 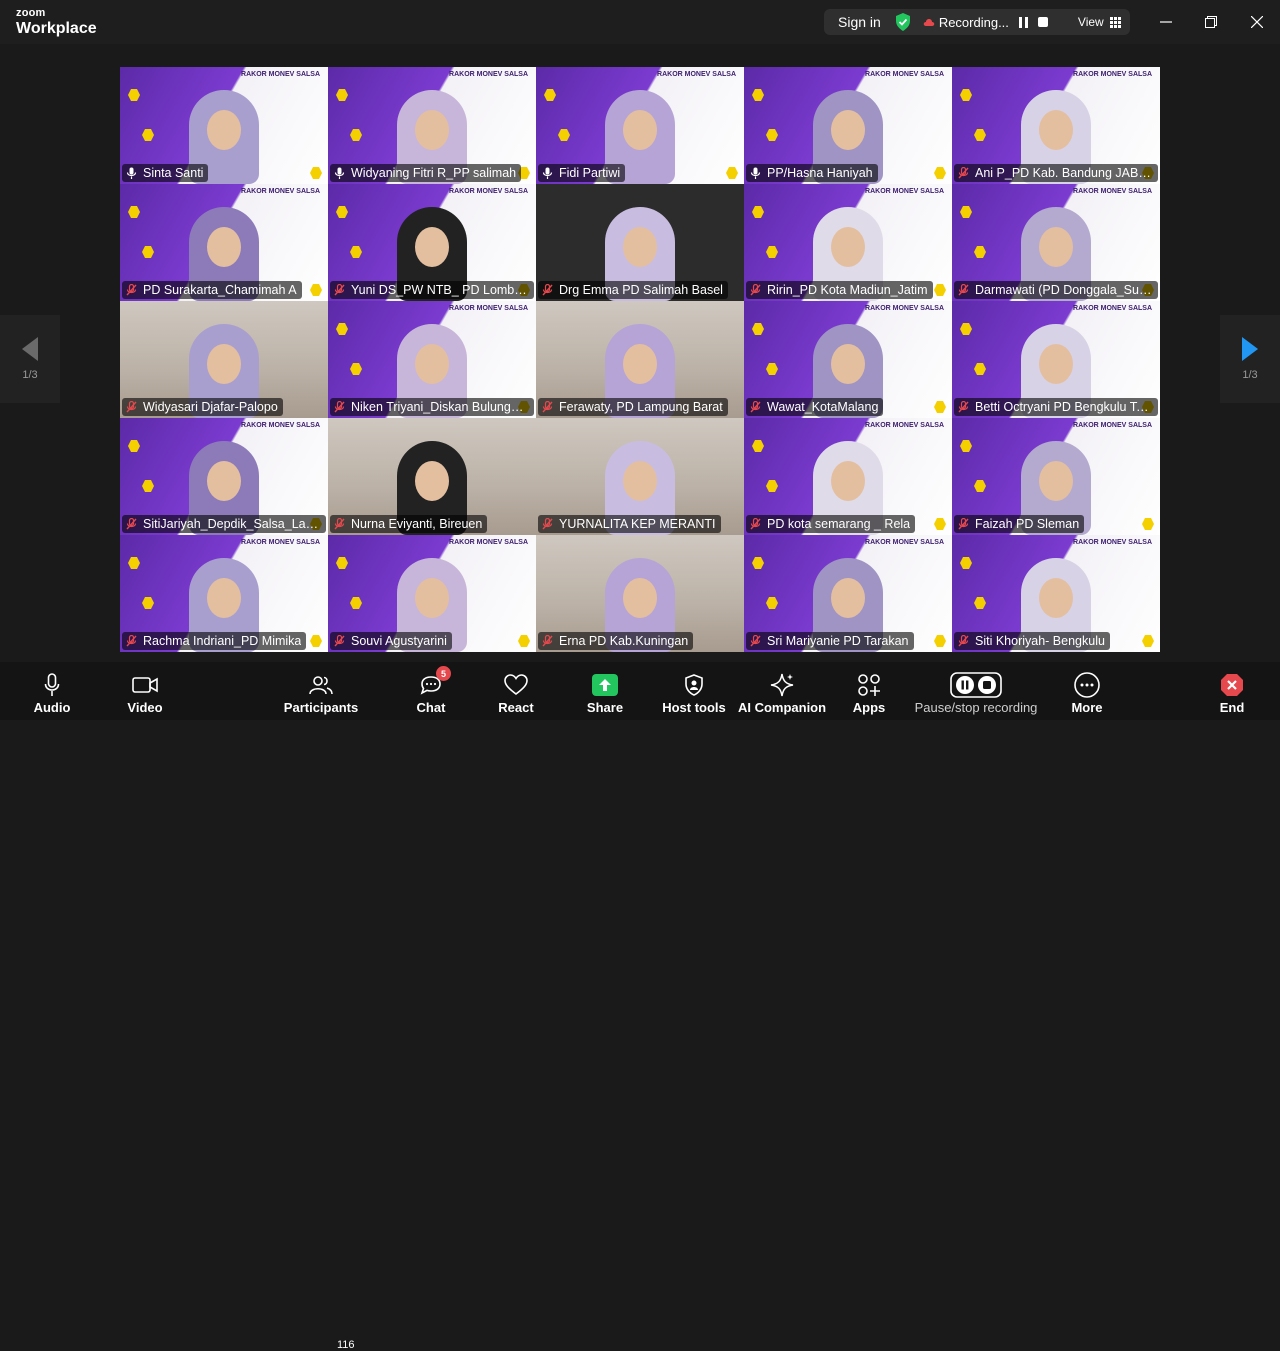 What do you see at coordinates (321, 691) in the screenshot?
I see `participants-button: Participants` at bounding box center [321, 691].